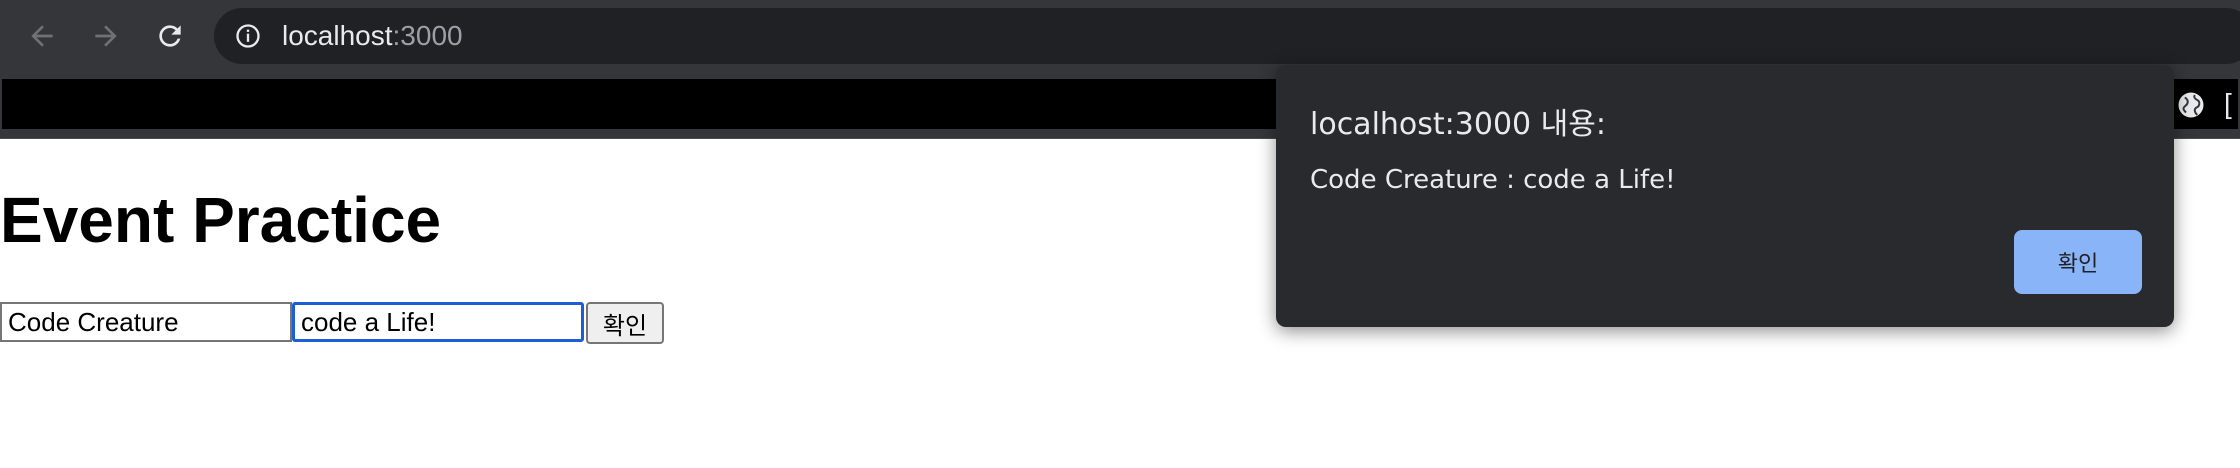  What do you see at coordinates (625, 323) in the screenshot?
I see `confirm-button: 확인` at bounding box center [625, 323].